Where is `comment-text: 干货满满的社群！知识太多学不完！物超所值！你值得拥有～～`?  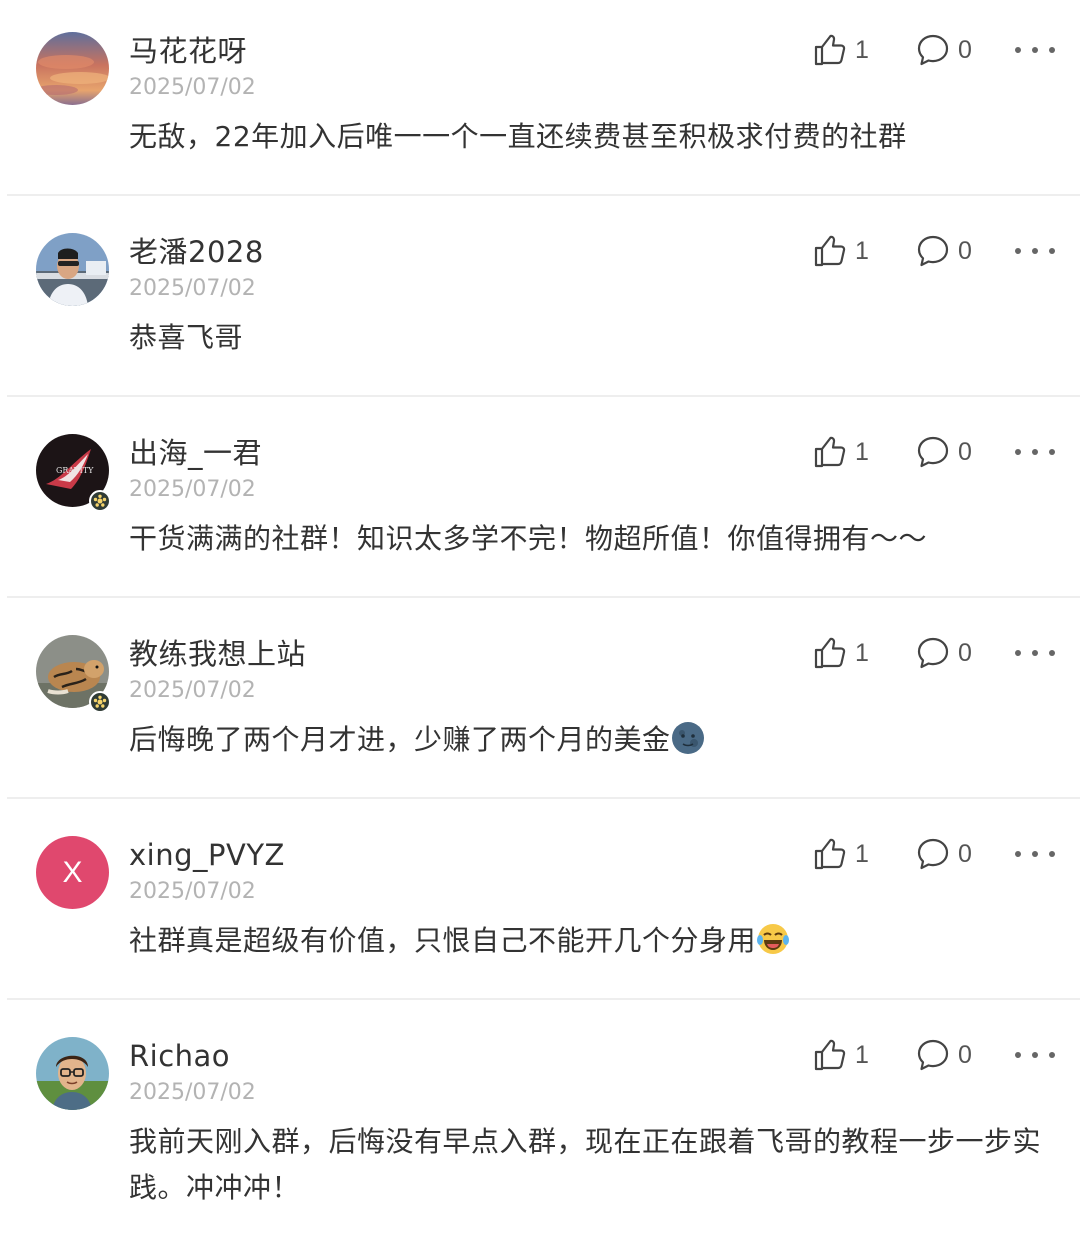
comment-text: 干货满满的社群！知识太多学不完！物超所值！你值得拥有～～ is located at coordinates (528, 538).